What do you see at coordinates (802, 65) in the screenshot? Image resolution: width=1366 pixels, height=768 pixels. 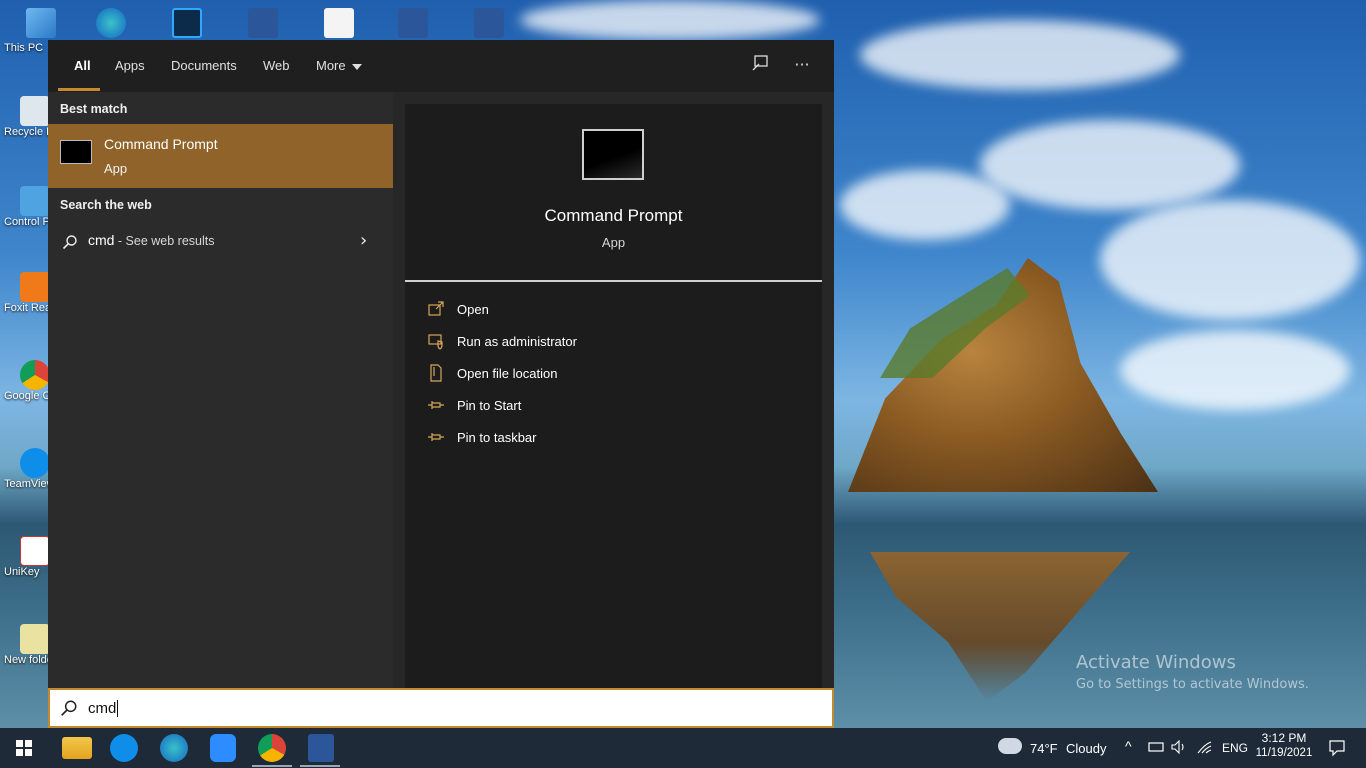 I see `more-options-icon: ···` at bounding box center [802, 65].